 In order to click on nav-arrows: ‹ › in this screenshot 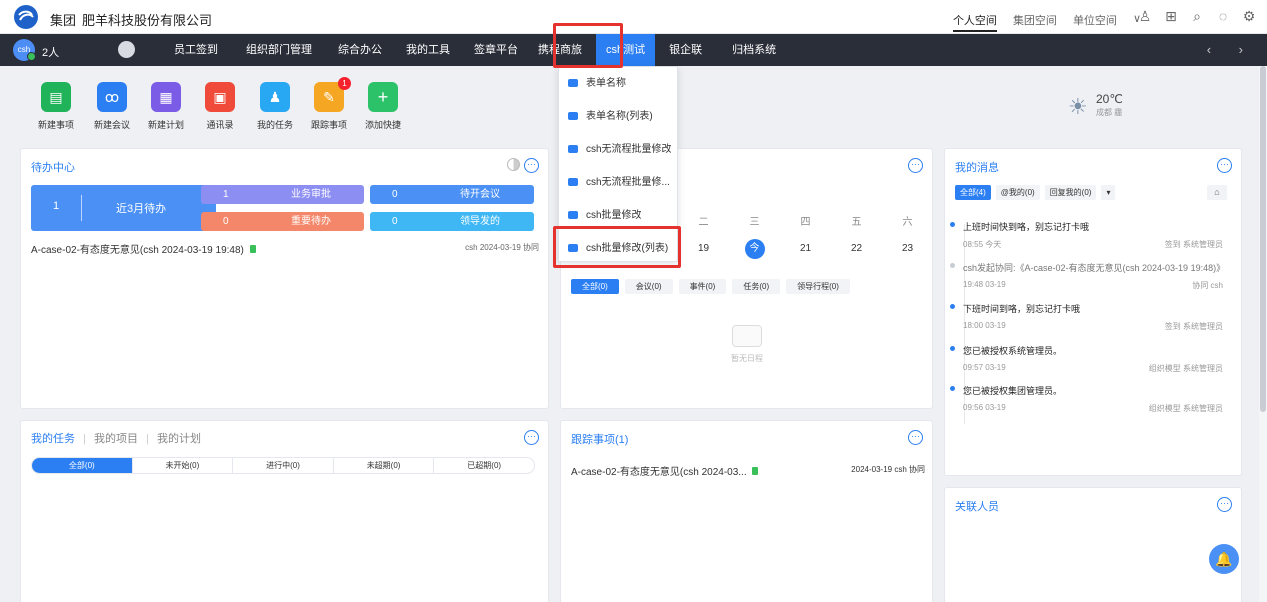, I will do `click(1231, 49)`.